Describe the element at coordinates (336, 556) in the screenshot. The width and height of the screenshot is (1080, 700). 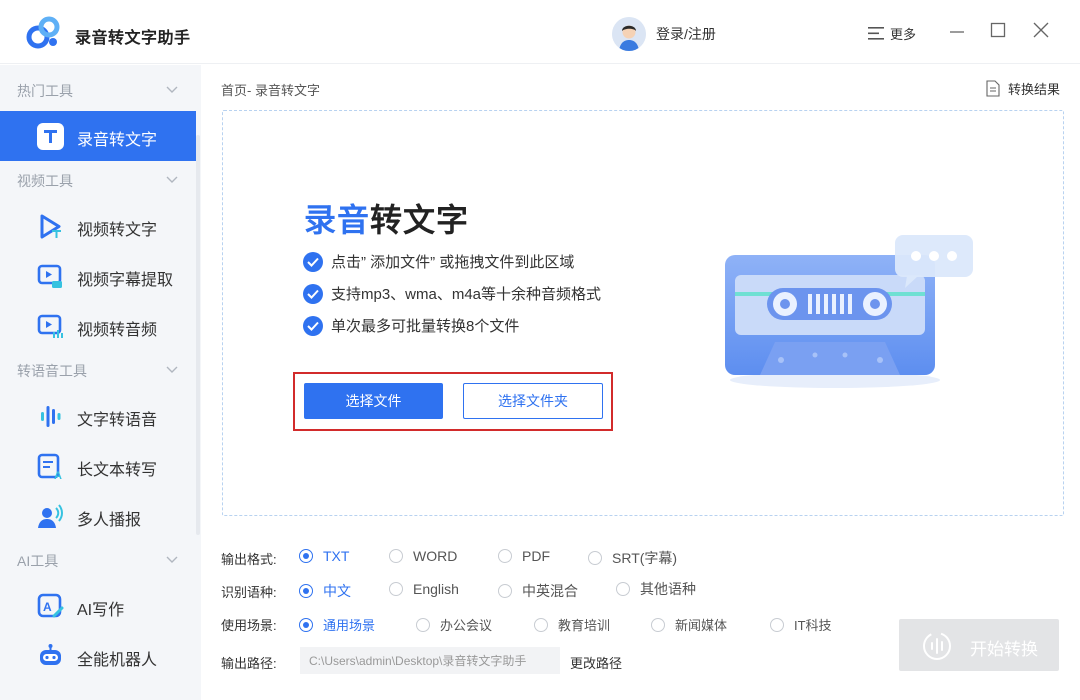
I see `radio-label: TXT` at that location.